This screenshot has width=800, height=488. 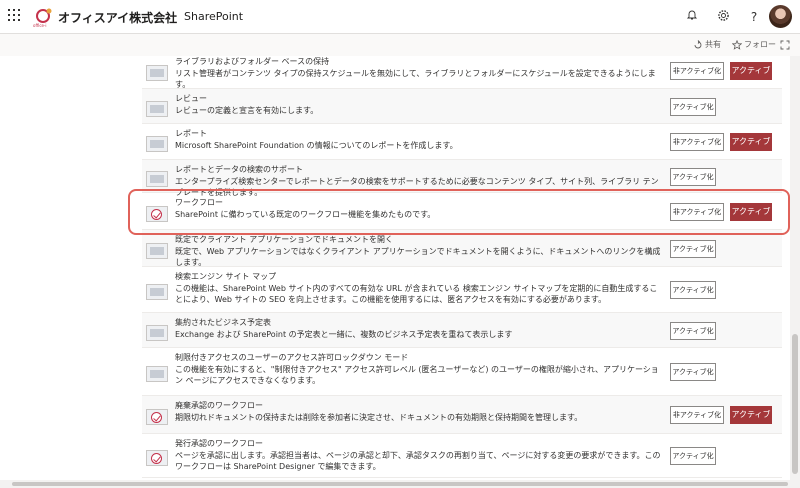 I want to click on company-name: オフィスアイ株式会社, so click(x=117, y=17).